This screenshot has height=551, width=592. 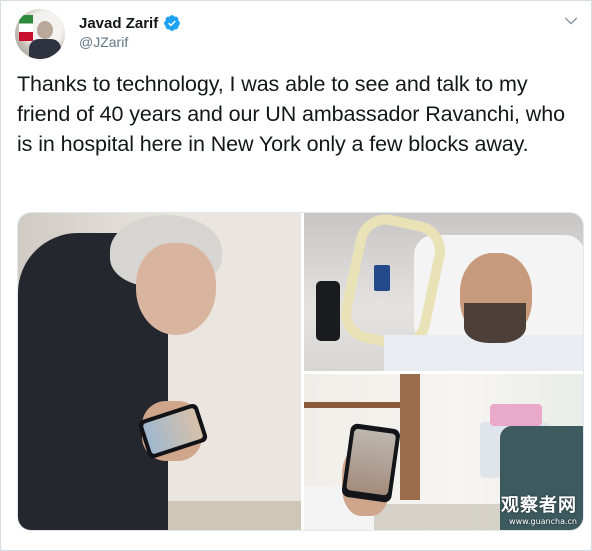 I want to click on tweet-header: Javad Zarif @JZarif, so click(x=298, y=35).